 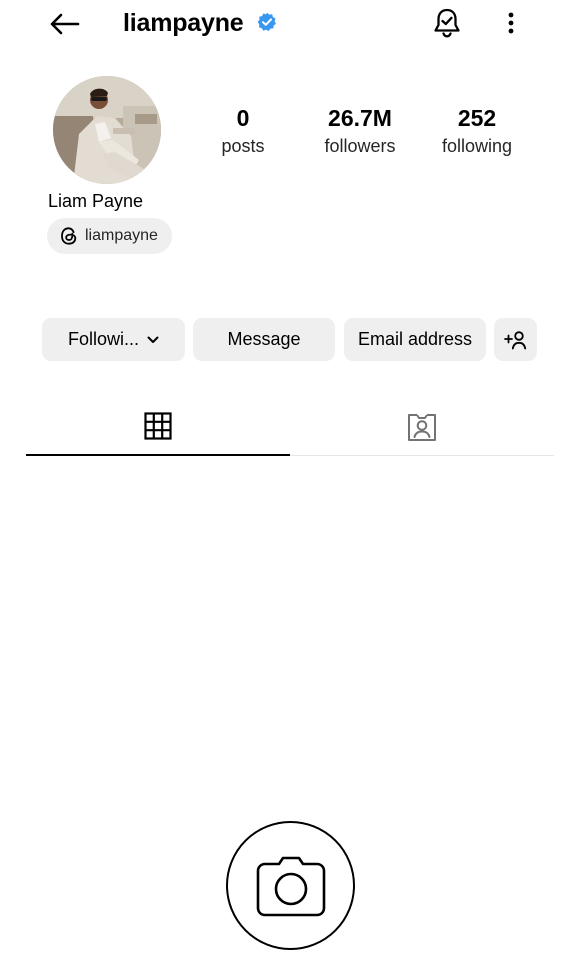 I want to click on followers-count: 26.7M, so click(x=360, y=118).